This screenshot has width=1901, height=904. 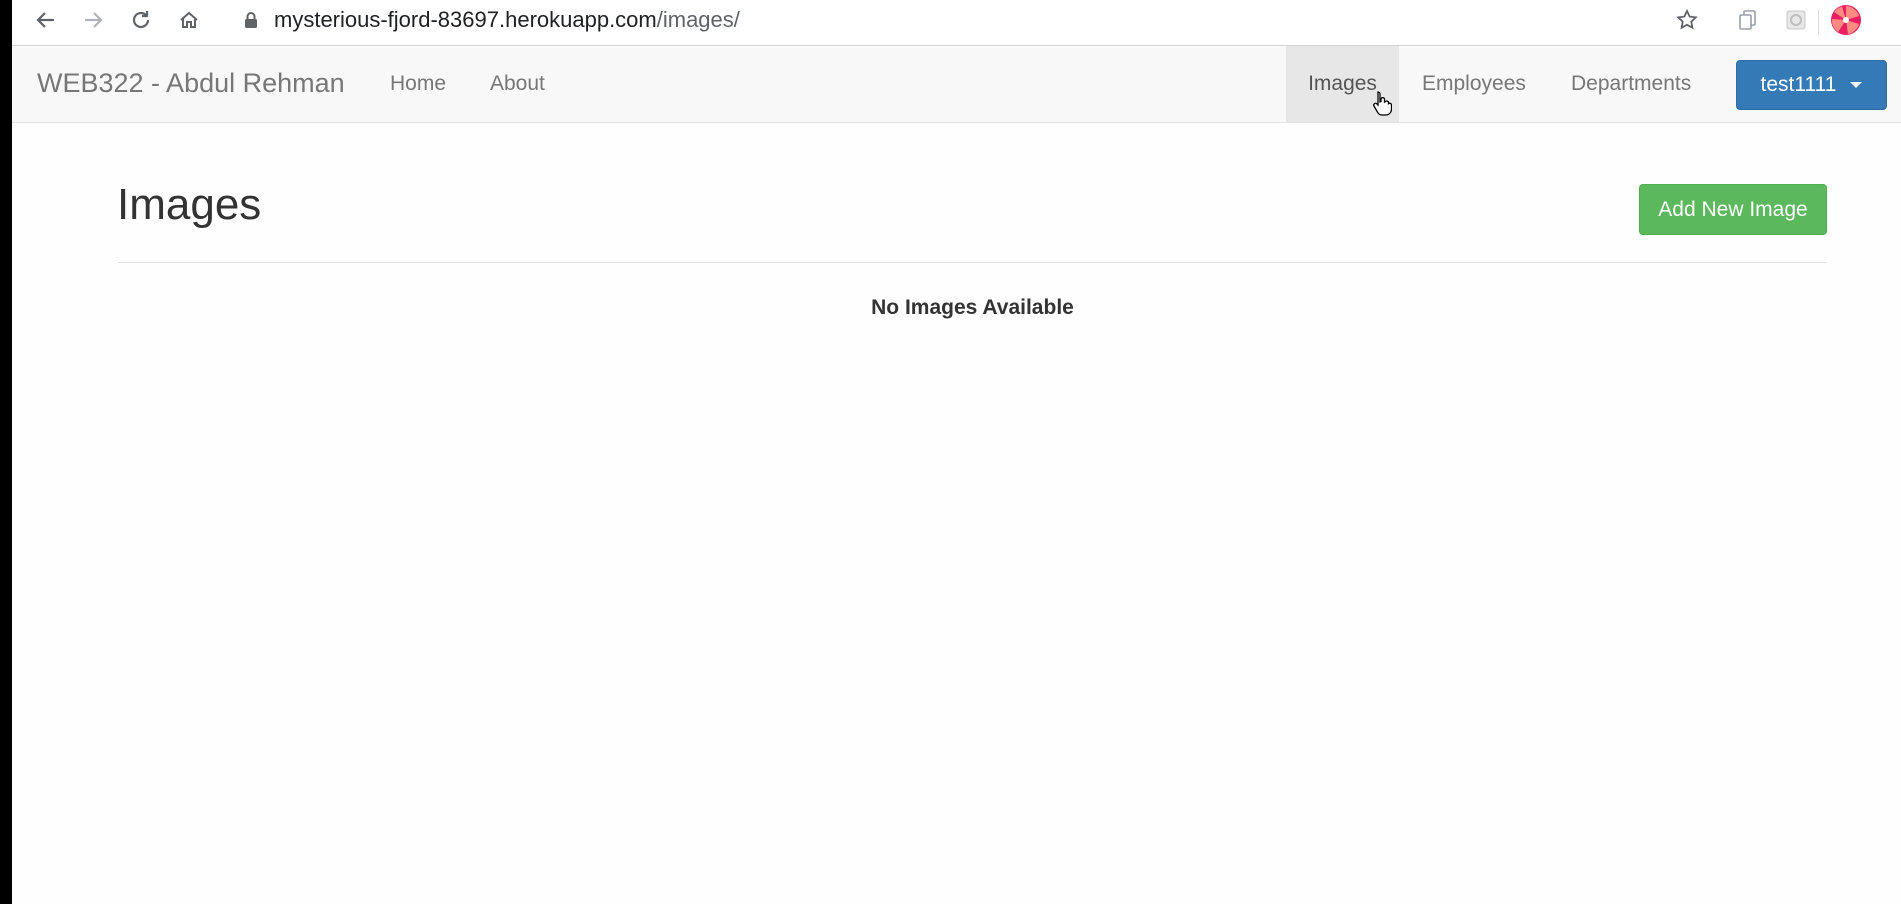 What do you see at coordinates (418, 84) in the screenshot?
I see `nav-home: Home` at bounding box center [418, 84].